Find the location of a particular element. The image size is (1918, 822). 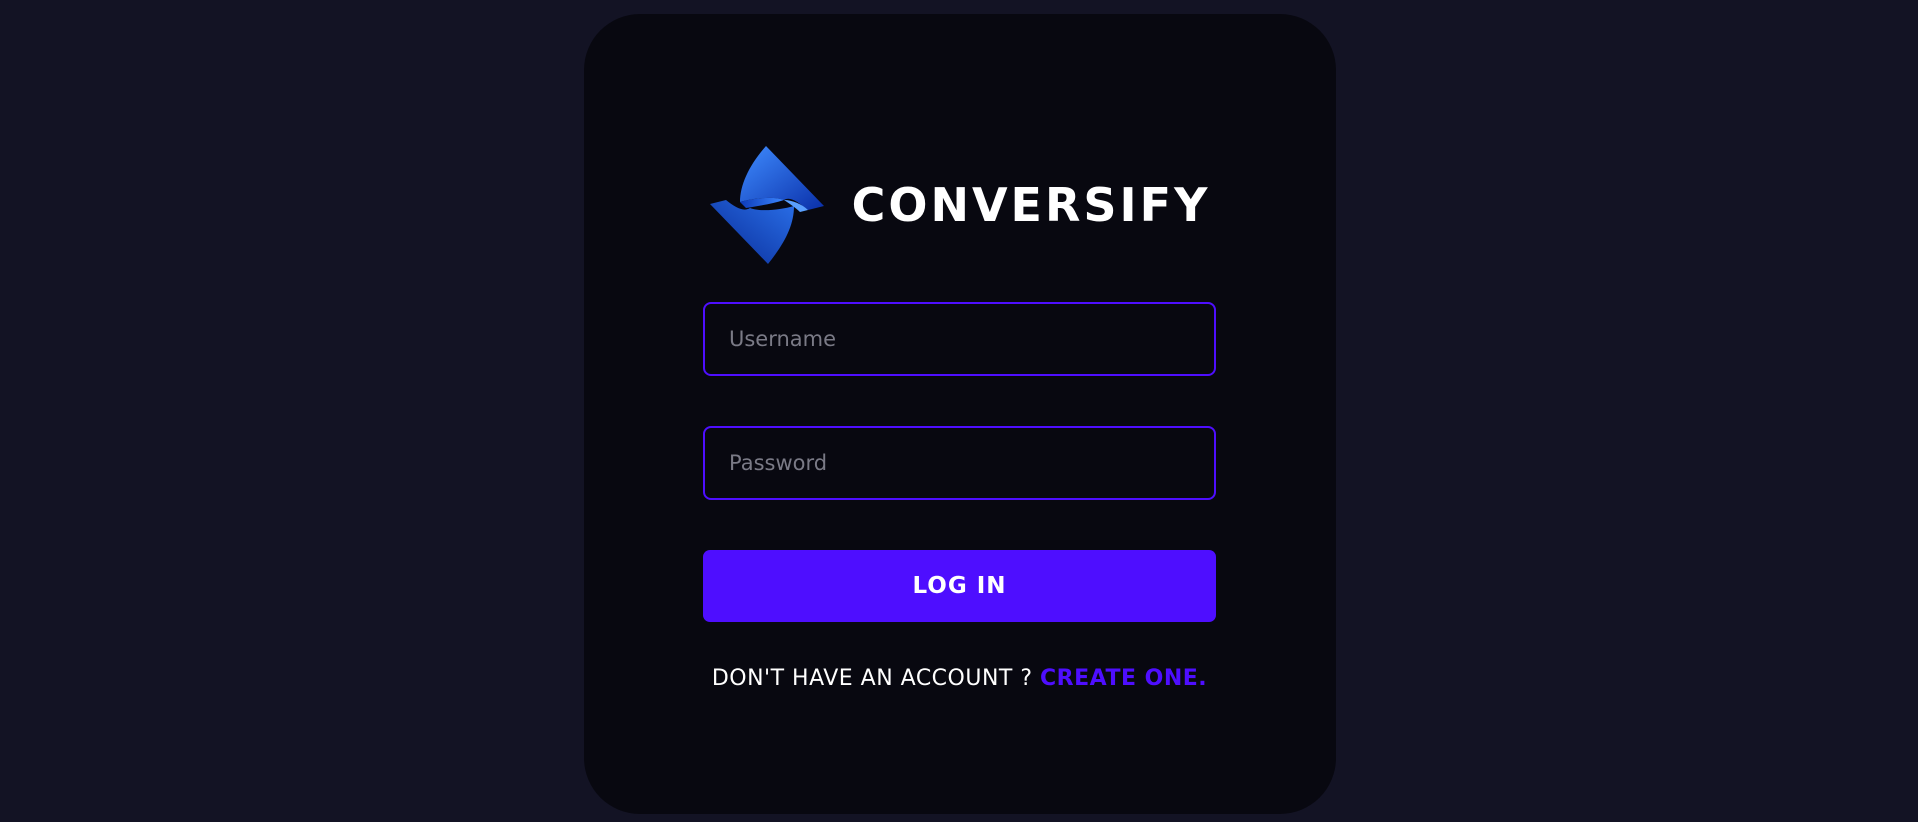

conversify-logo-icon is located at coordinates (766, 205).